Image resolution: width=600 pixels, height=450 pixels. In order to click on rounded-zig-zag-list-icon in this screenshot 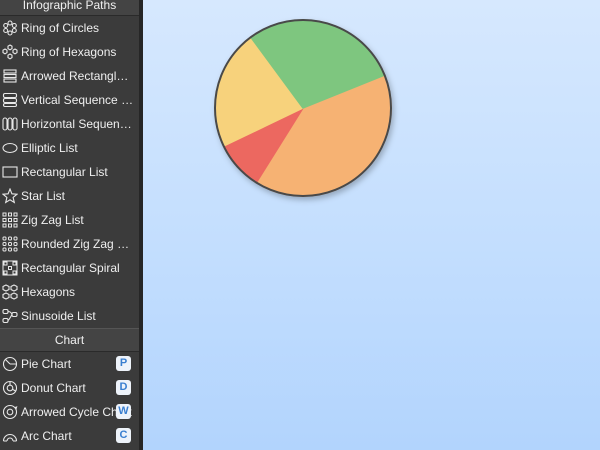, I will do `click(10, 244)`.